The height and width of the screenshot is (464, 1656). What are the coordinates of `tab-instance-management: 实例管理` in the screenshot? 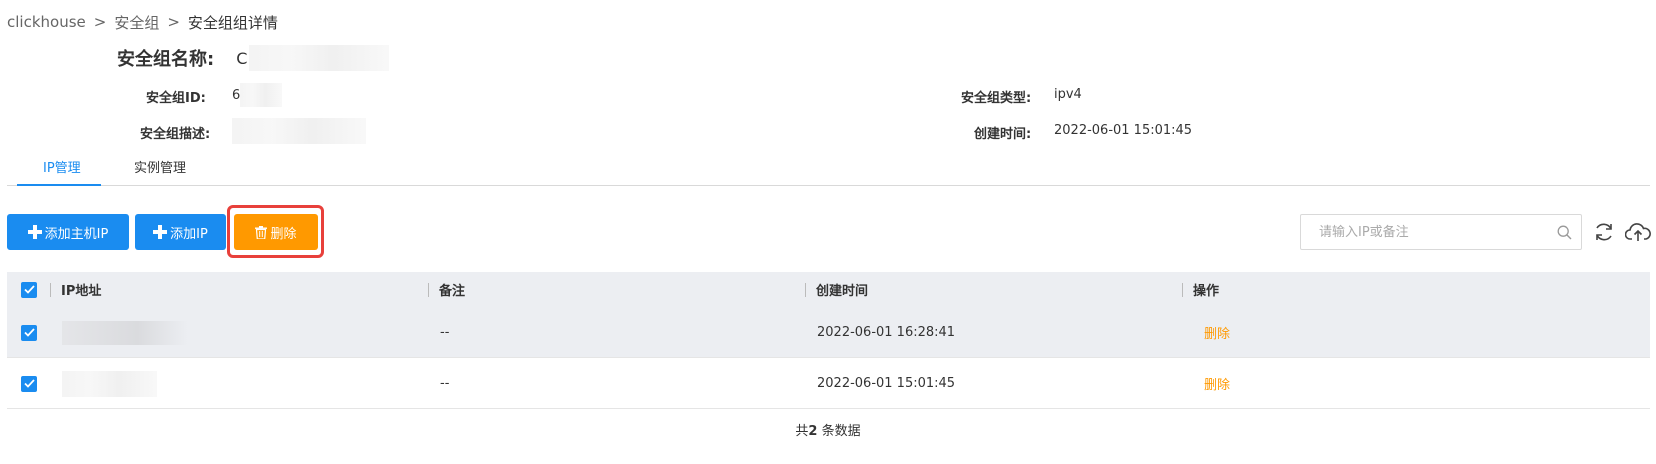 It's located at (160, 169).